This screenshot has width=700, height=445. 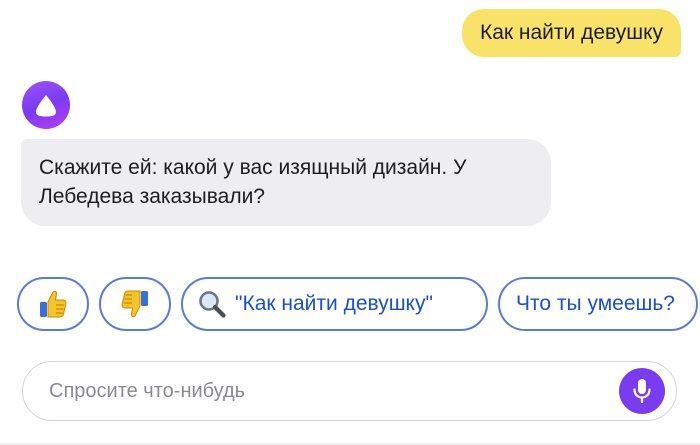 I want to click on message-input, so click(x=319, y=391).